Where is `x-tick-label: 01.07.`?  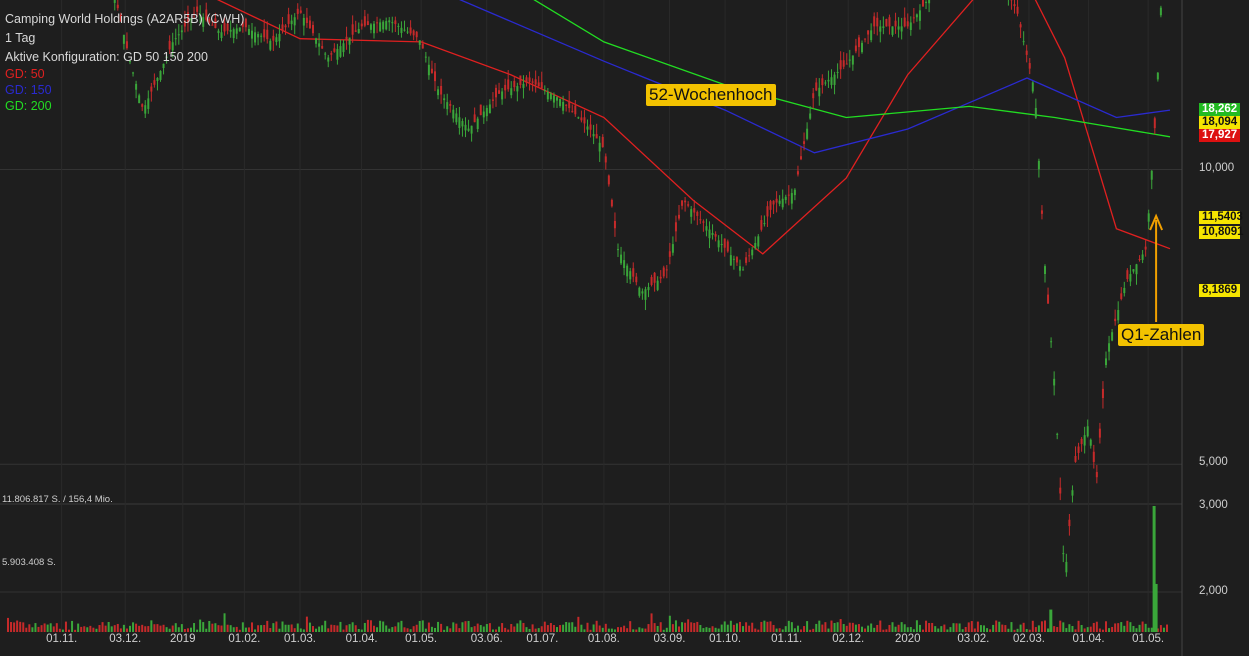
x-tick-label: 01.07. is located at coordinates (542, 639).